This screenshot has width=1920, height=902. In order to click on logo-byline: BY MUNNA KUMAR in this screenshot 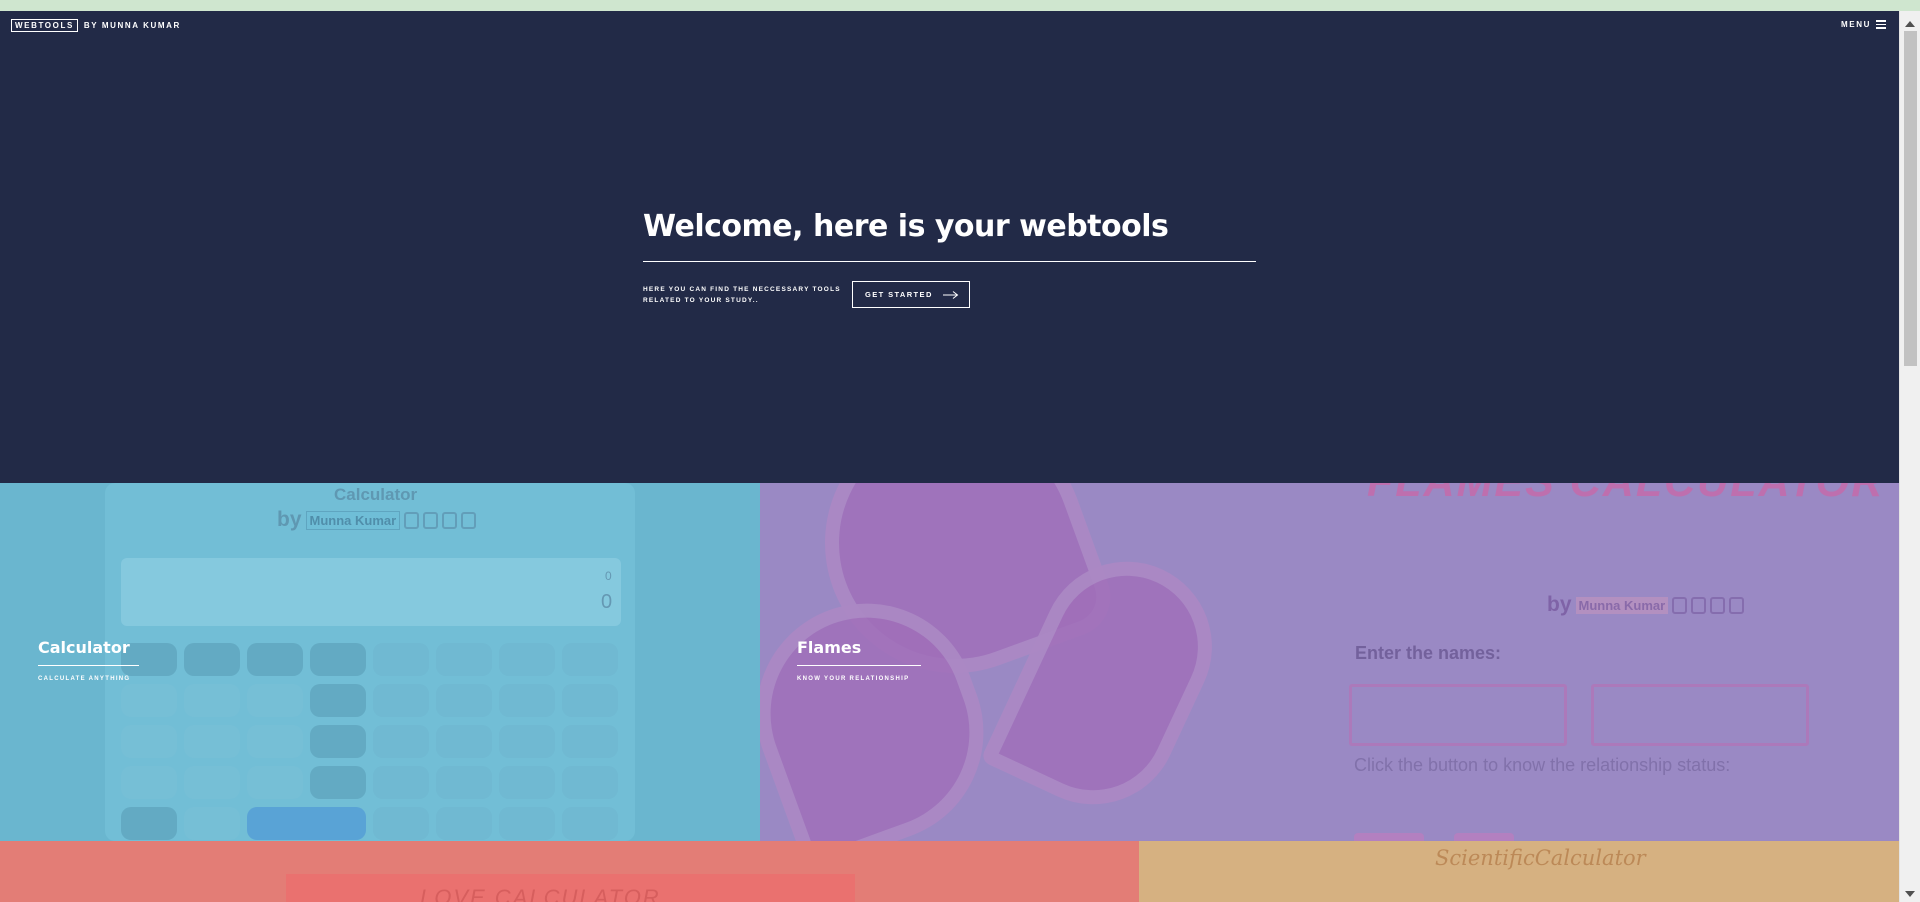, I will do `click(132, 25)`.